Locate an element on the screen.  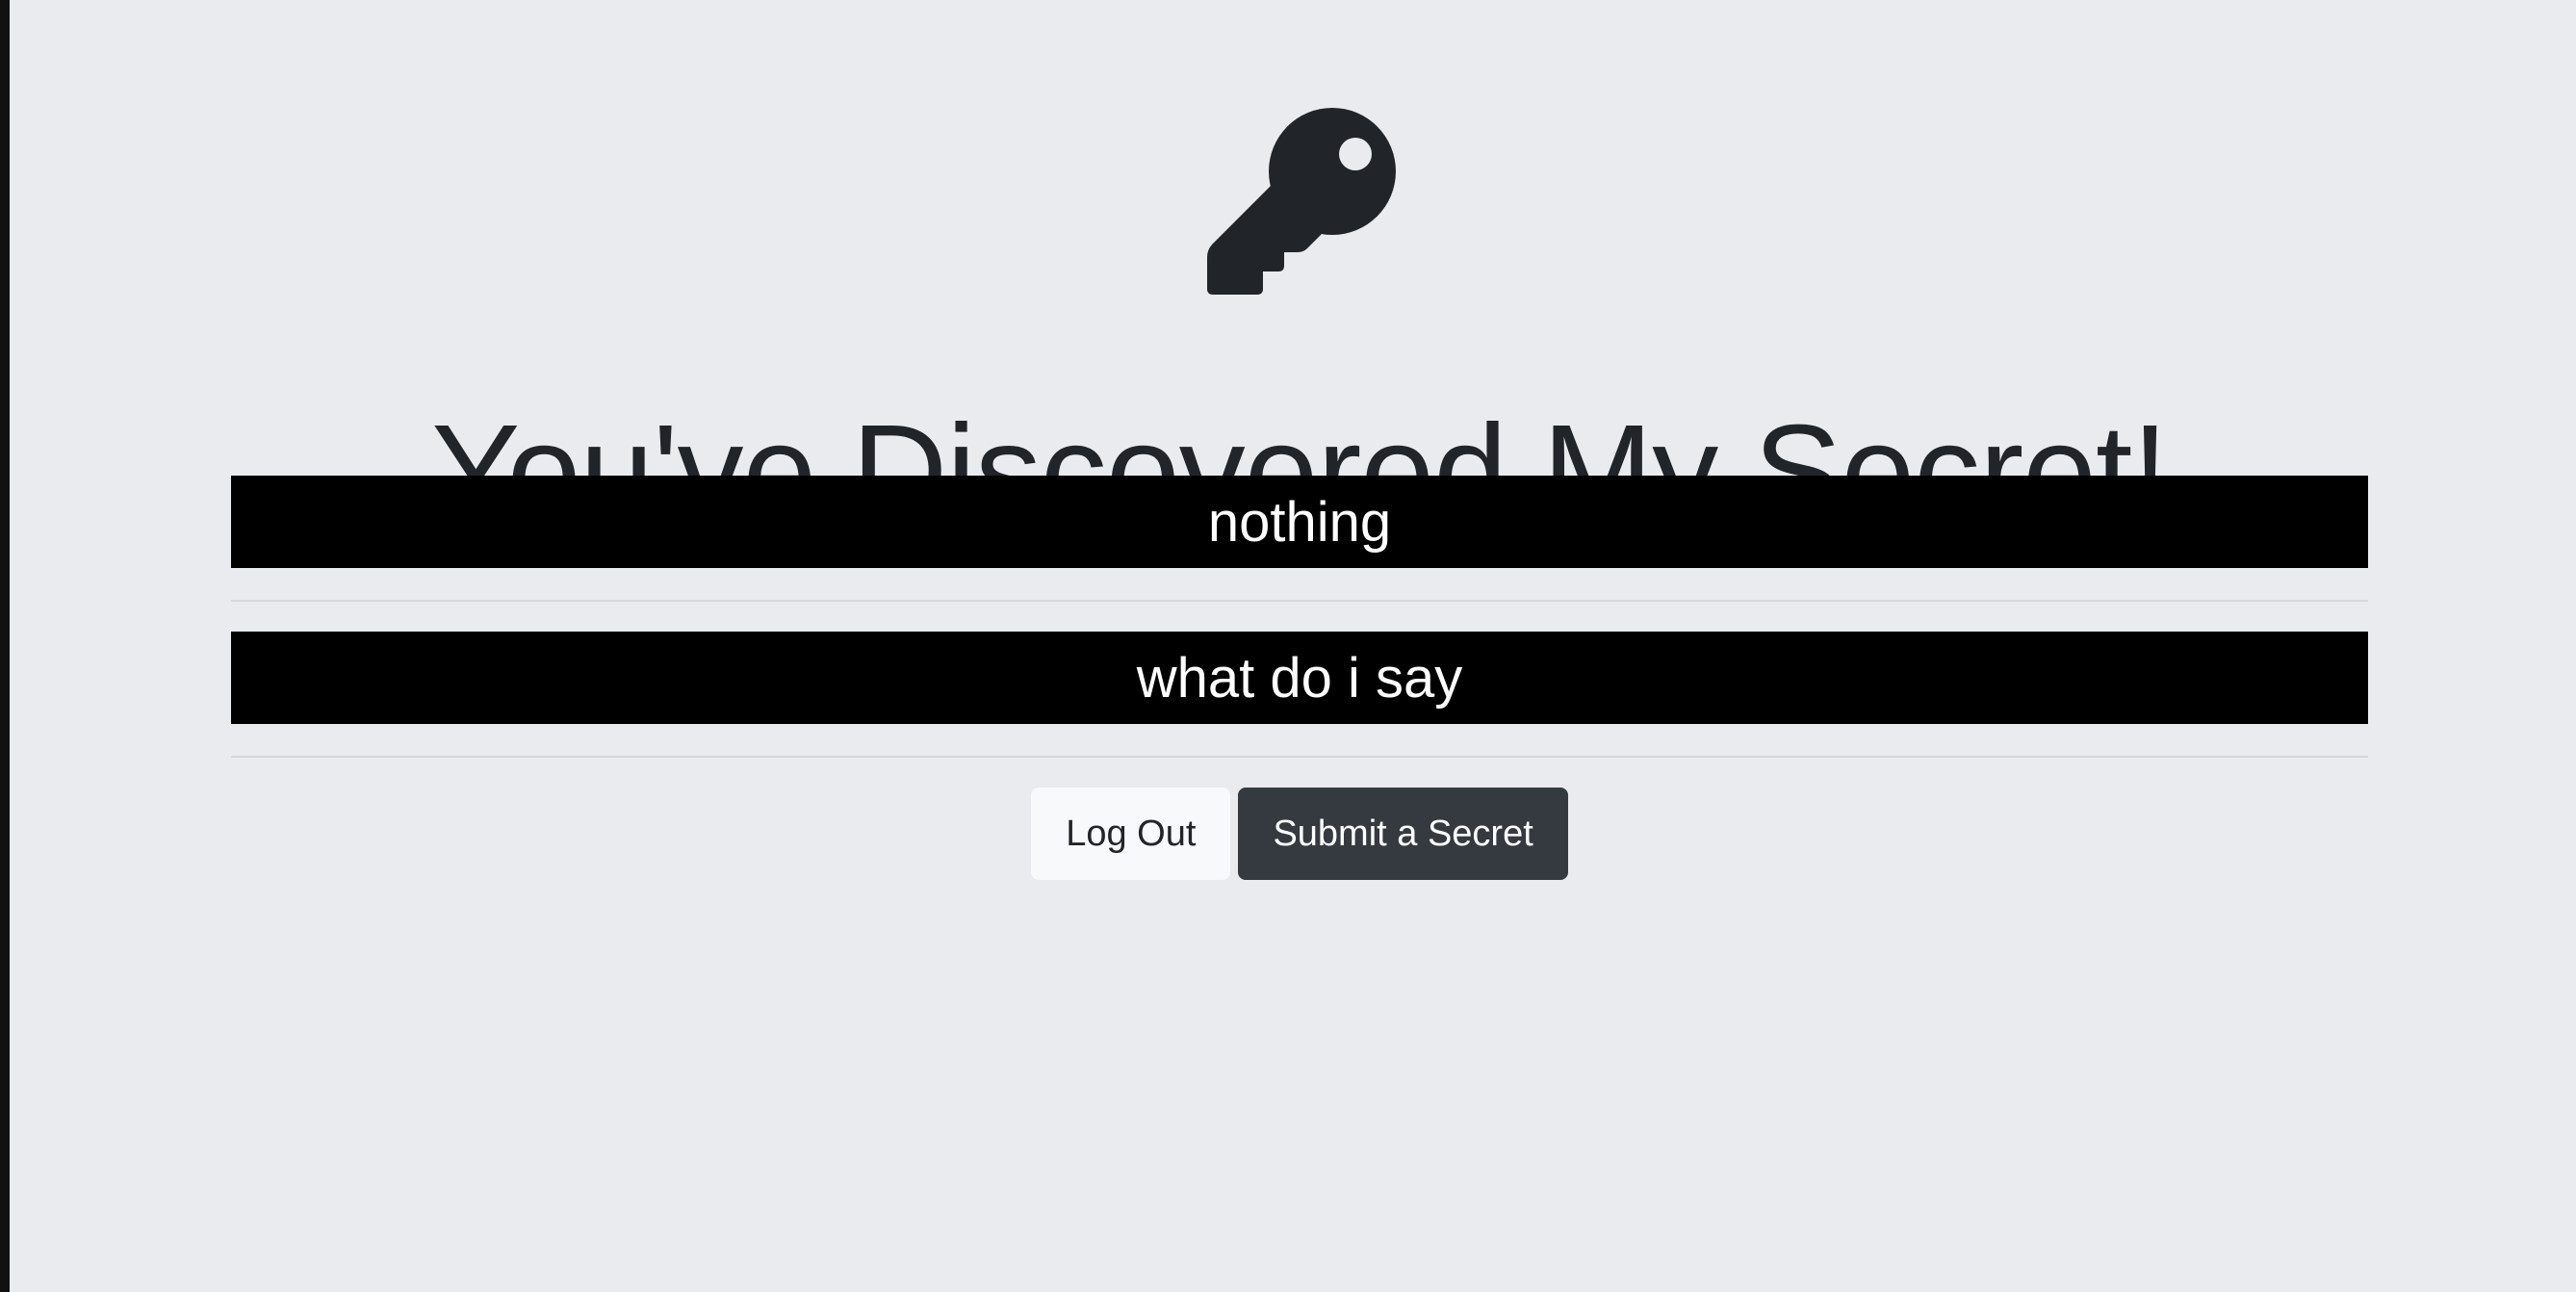
window-edge is located at coordinates (5, 646).